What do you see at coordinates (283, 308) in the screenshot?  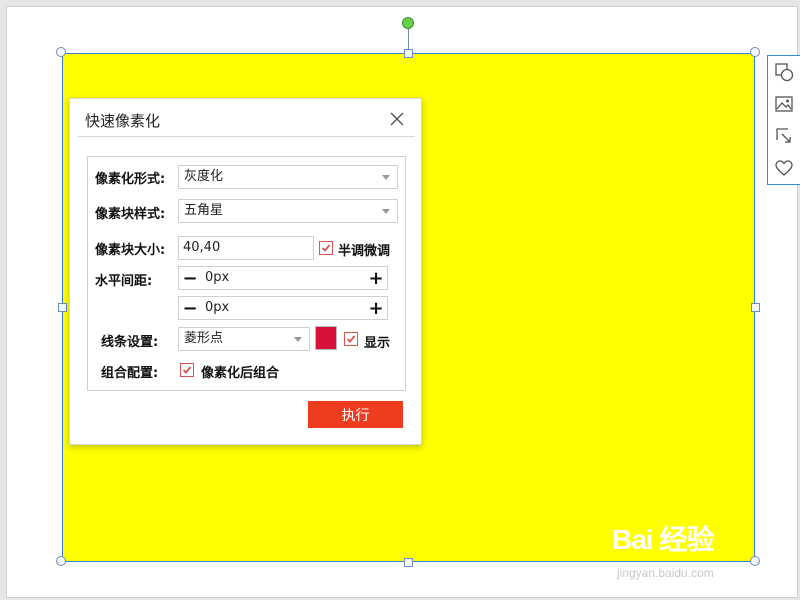 I see `vertical-spacing-stepper: − 0px +` at bounding box center [283, 308].